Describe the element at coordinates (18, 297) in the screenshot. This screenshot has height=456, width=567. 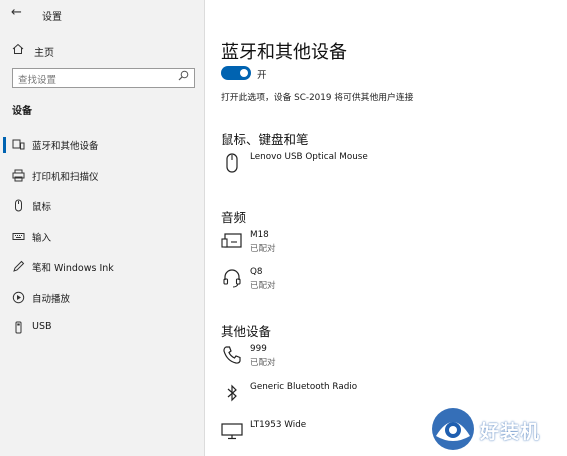
I see `autoplay-icon` at that location.